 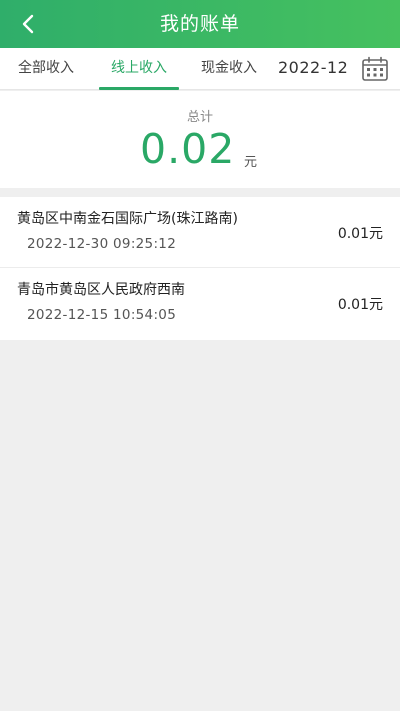 I want to click on page-title: 我的账单, so click(x=199, y=24).